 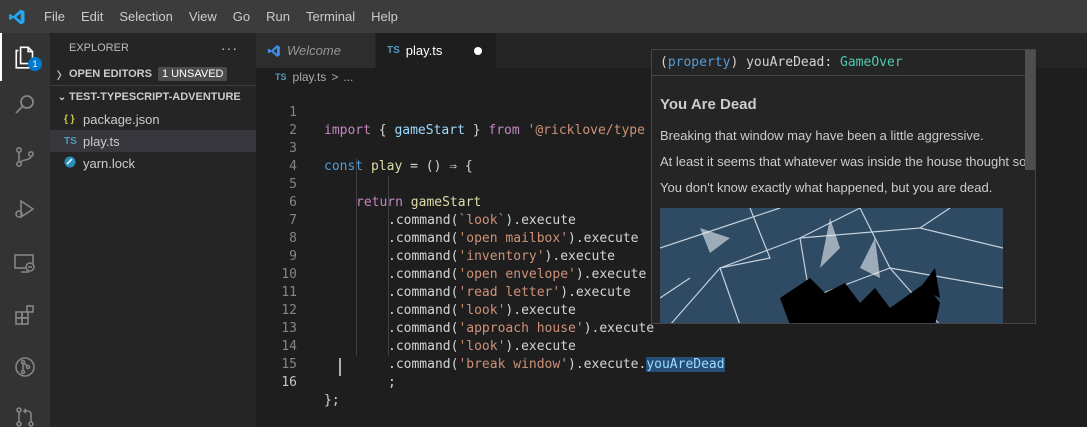 What do you see at coordinates (843, 63) in the screenshot?
I see `hover-signature: (property) youAreDead: GameOver` at bounding box center [843, 63].